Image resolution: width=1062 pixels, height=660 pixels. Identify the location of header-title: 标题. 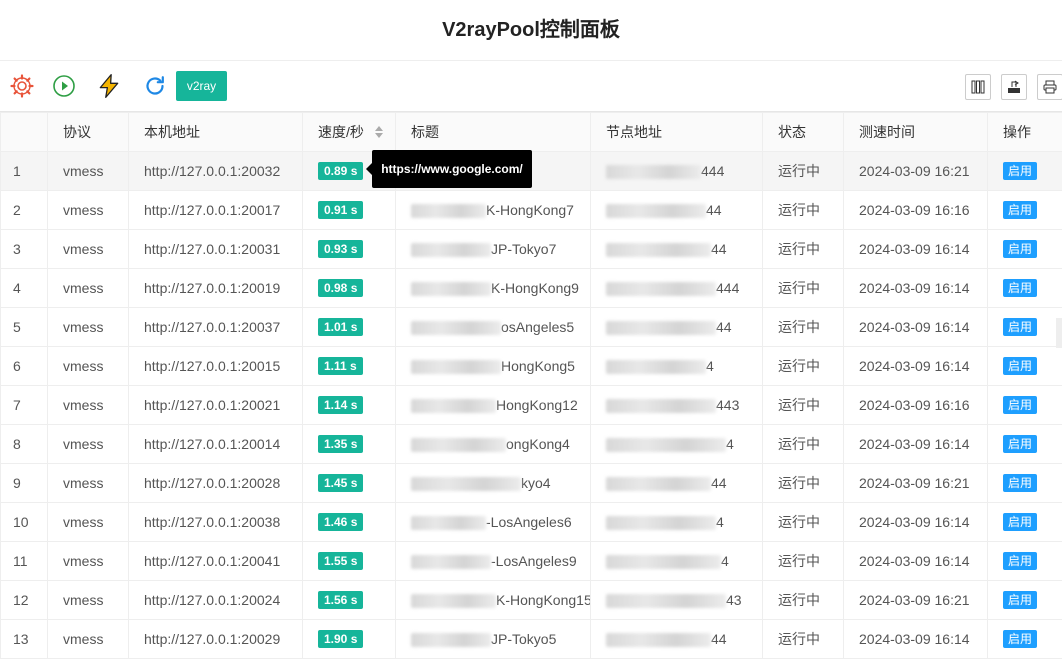
(493, 132).